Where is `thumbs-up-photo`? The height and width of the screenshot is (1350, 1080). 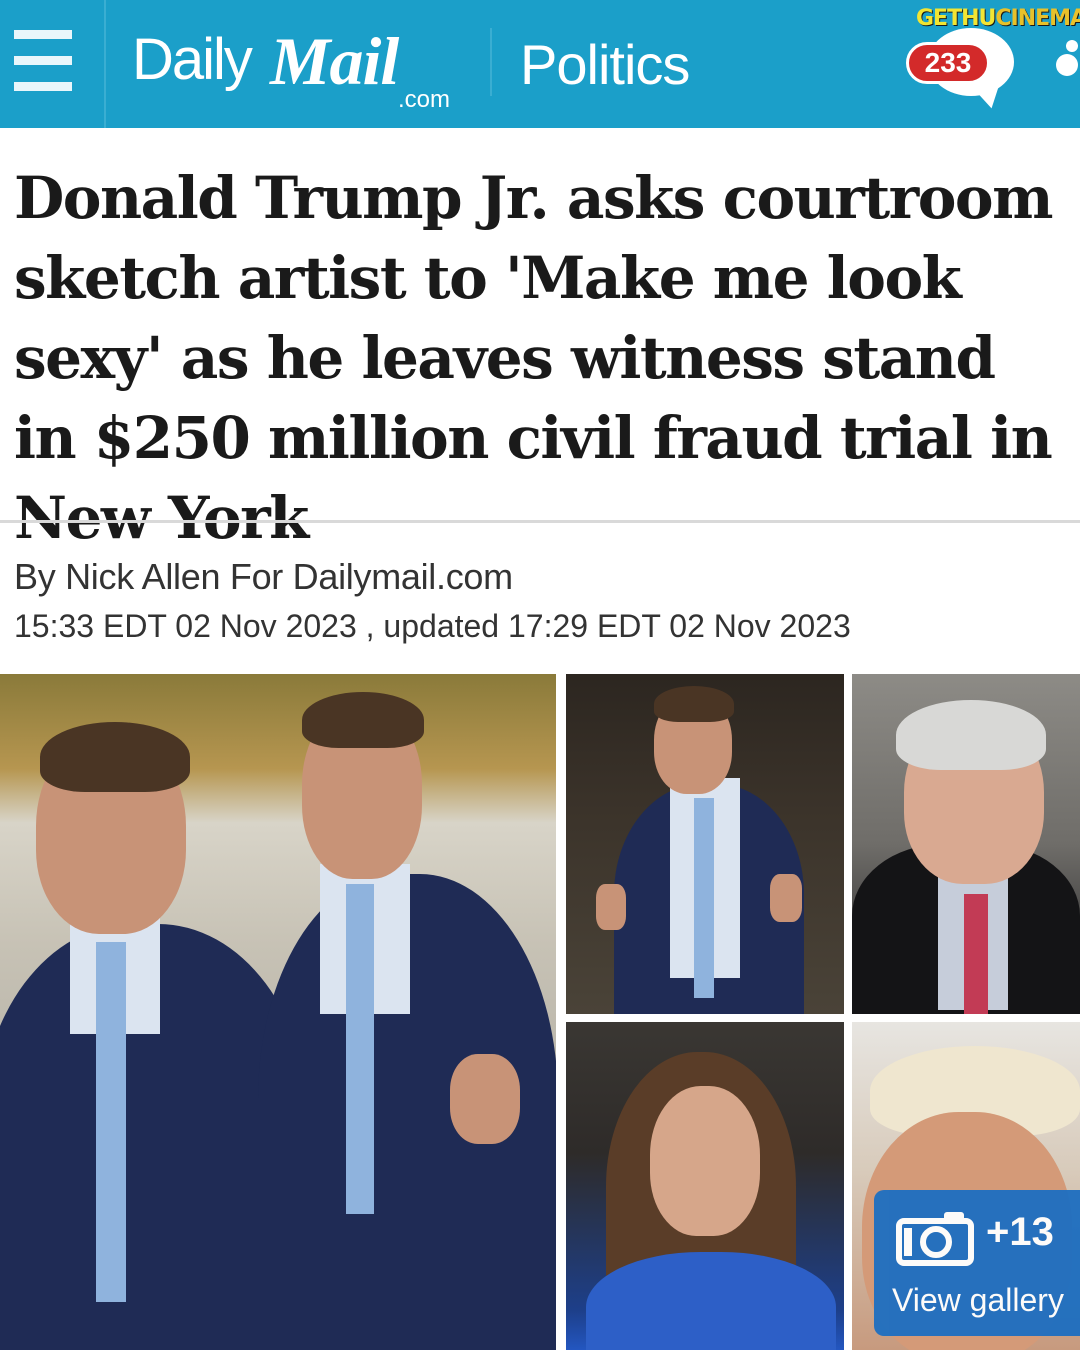 thumbs-up-photo is located at coordinates (705, 844).